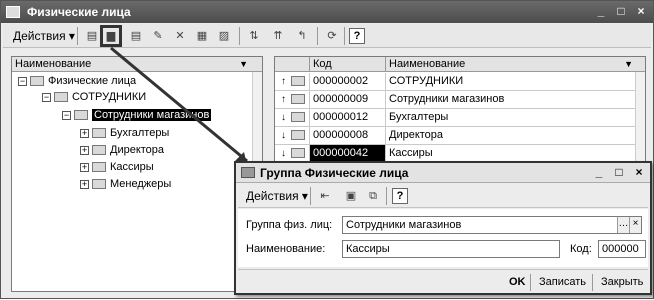 The height and width of the screenshot is (300, 654). Describe the element at coordinates (515, 99) in the screenshot. I see `row-name: Сотрудники магазинов` at that location.